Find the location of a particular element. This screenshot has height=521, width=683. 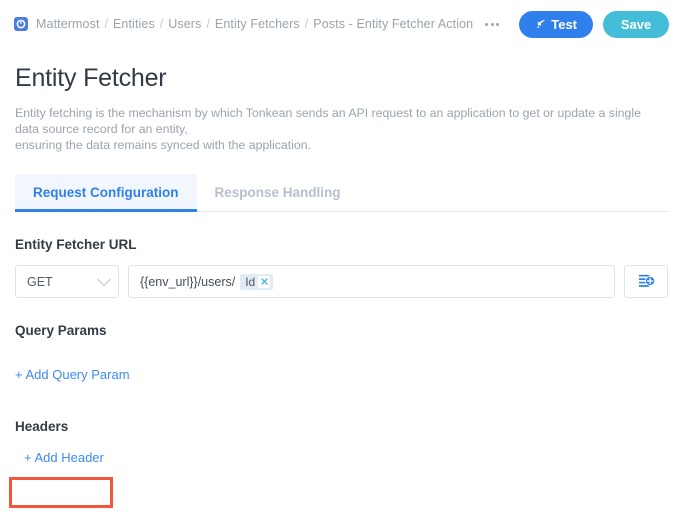

highlight-annotation-box is located at coordinates (61, 492).